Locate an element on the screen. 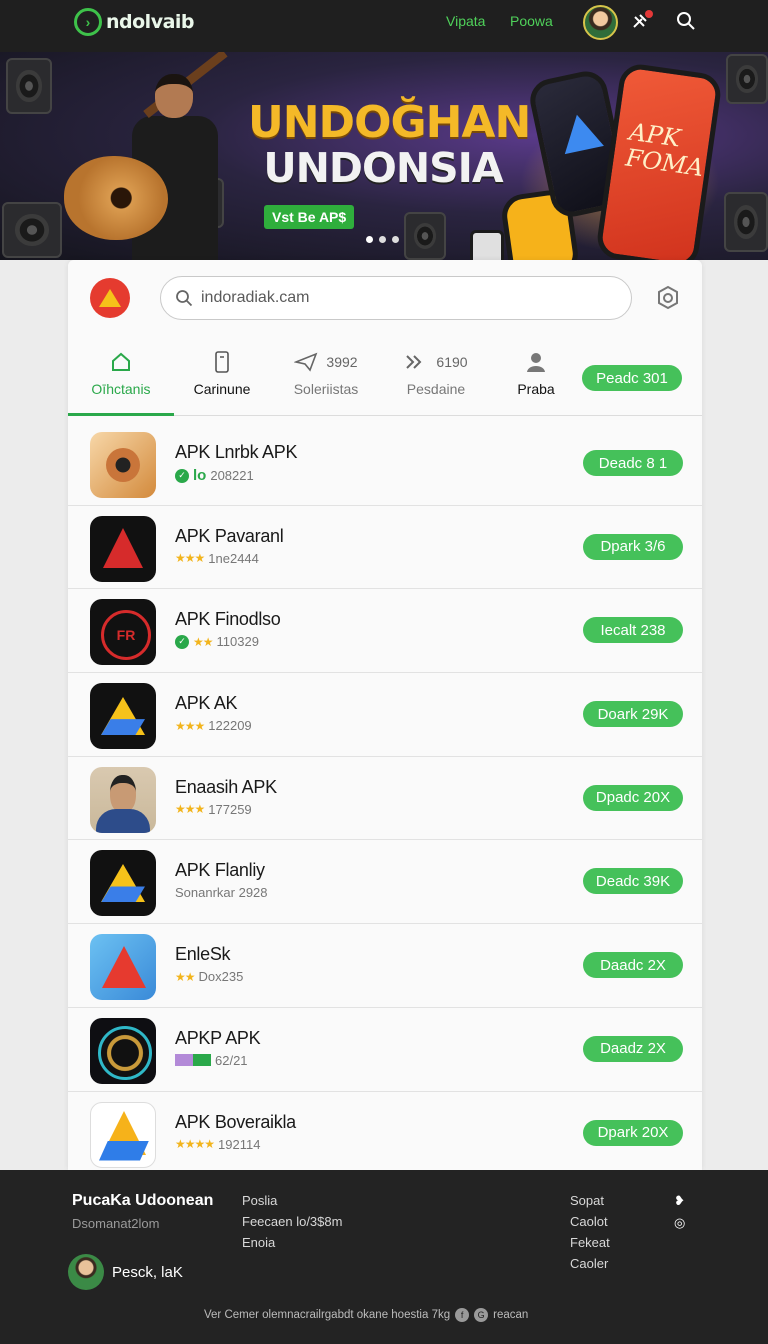 Image resolution: width=768 pixels, height=1344 pixels. google-icon: G is located at coordinates (481, 1315).